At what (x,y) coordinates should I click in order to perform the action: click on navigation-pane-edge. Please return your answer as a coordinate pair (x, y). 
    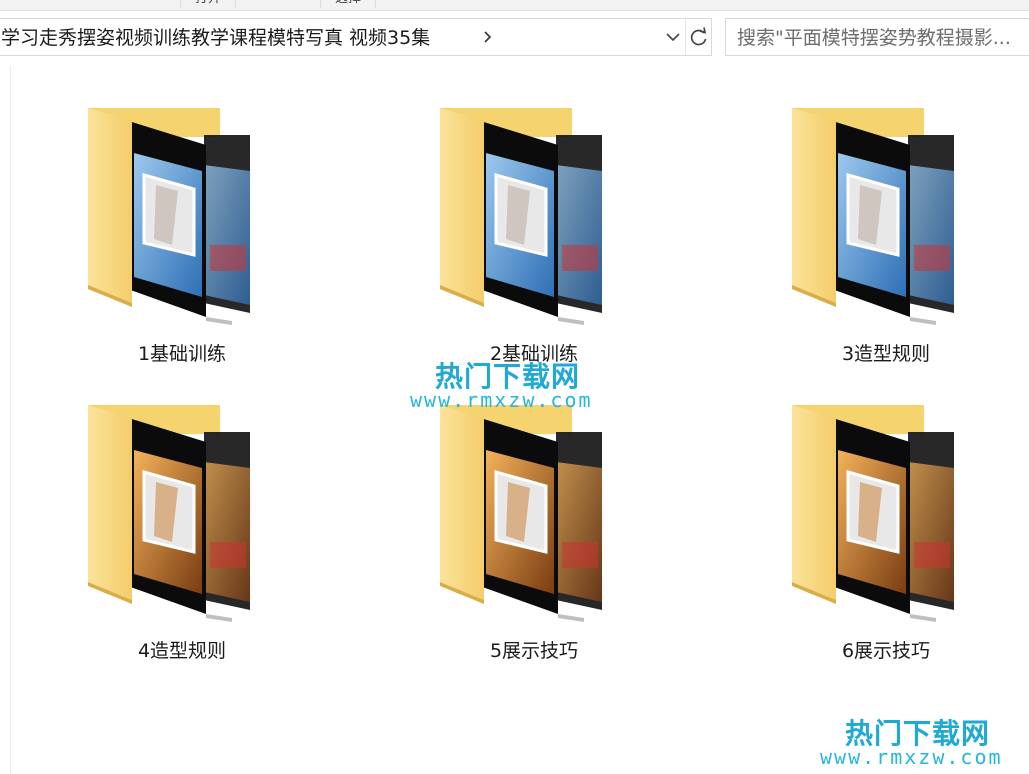
    Looking at the image, I should click on (5, 420).